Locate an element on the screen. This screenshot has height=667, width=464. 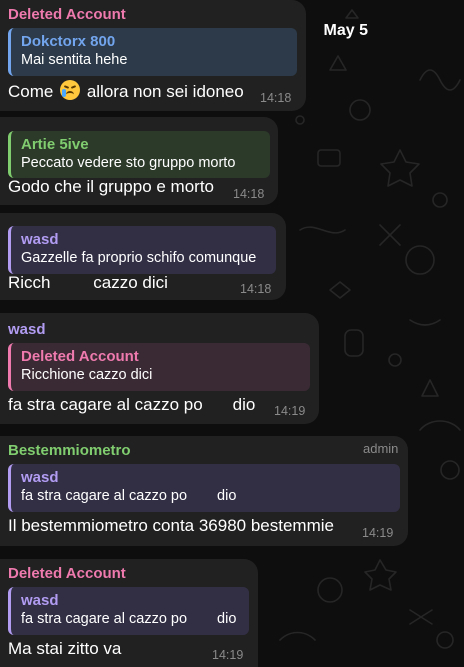
message-text: Ricch cazzo dici is located at coordinates (88, 283).